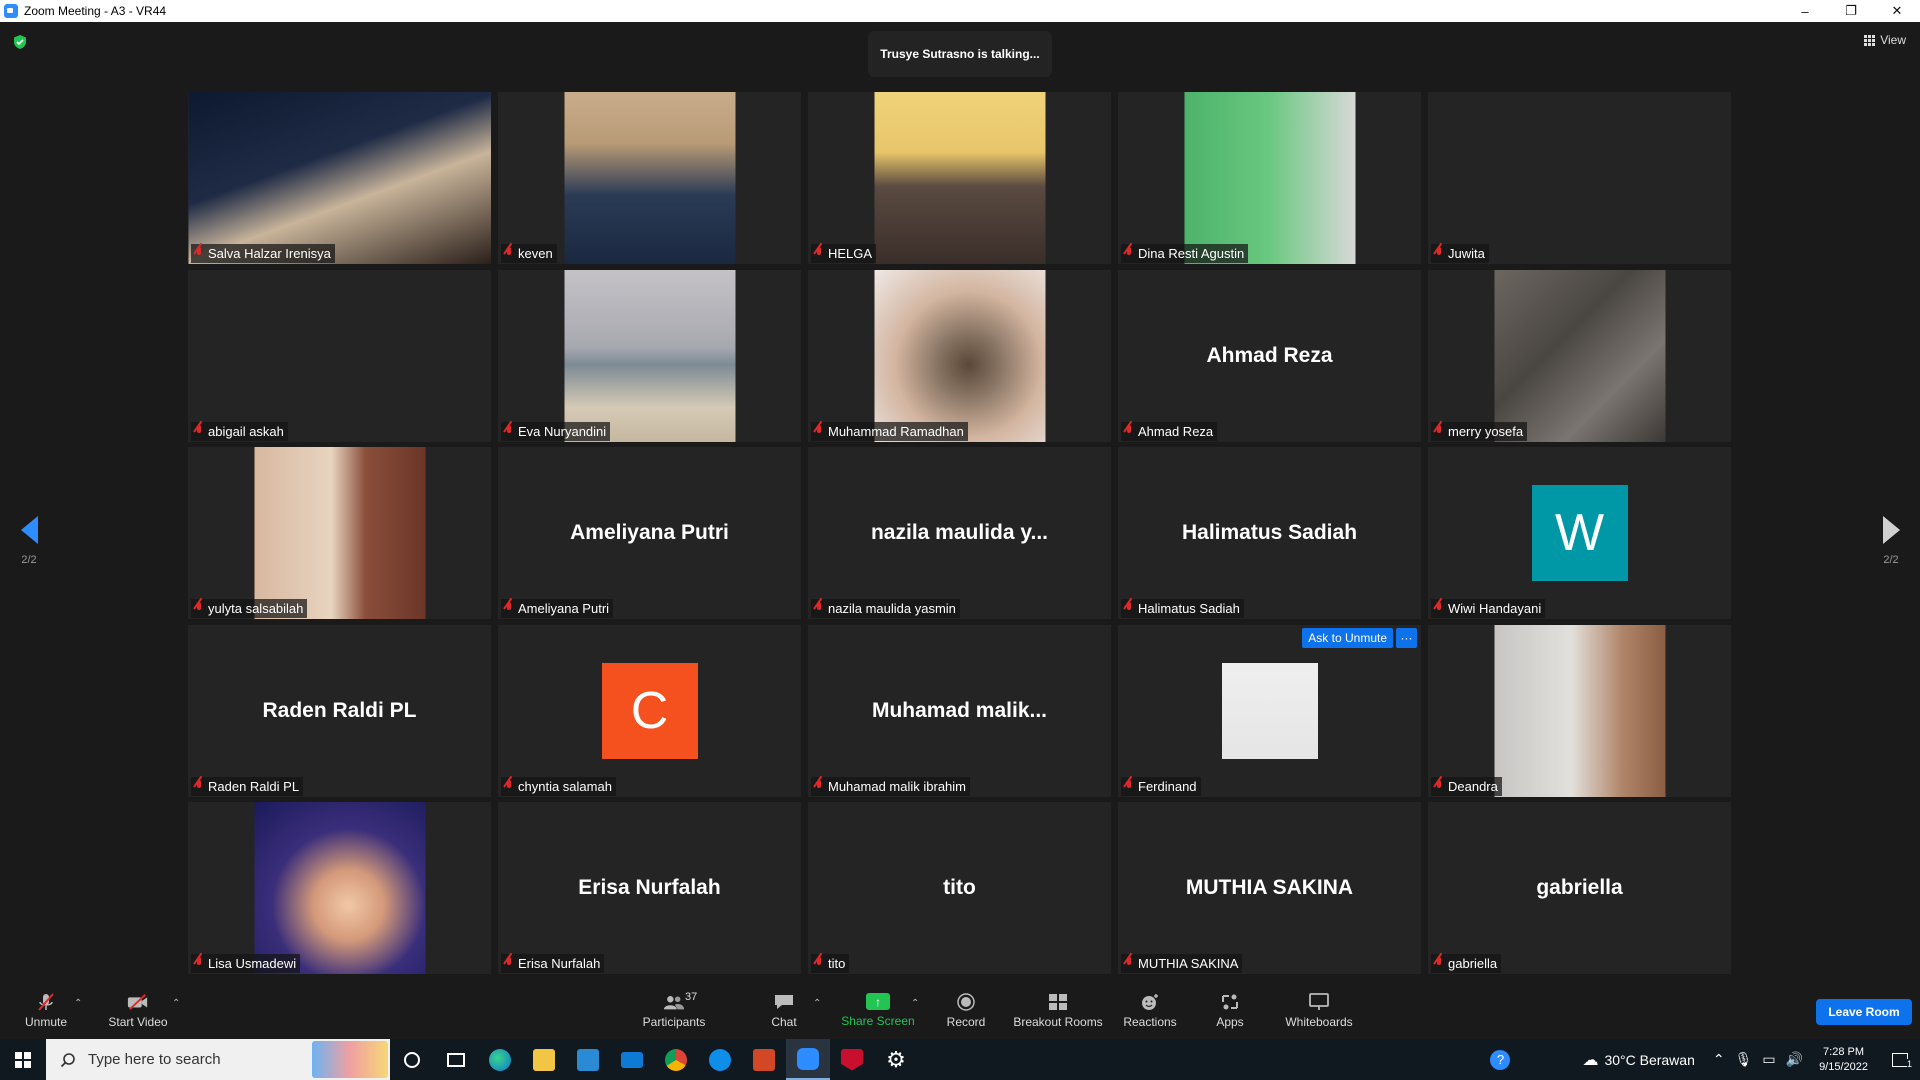 Image resolution: width=1920 pixels, height=1080 pixels. I want to click on participant-tile: Deandra, so click(1579, 710).